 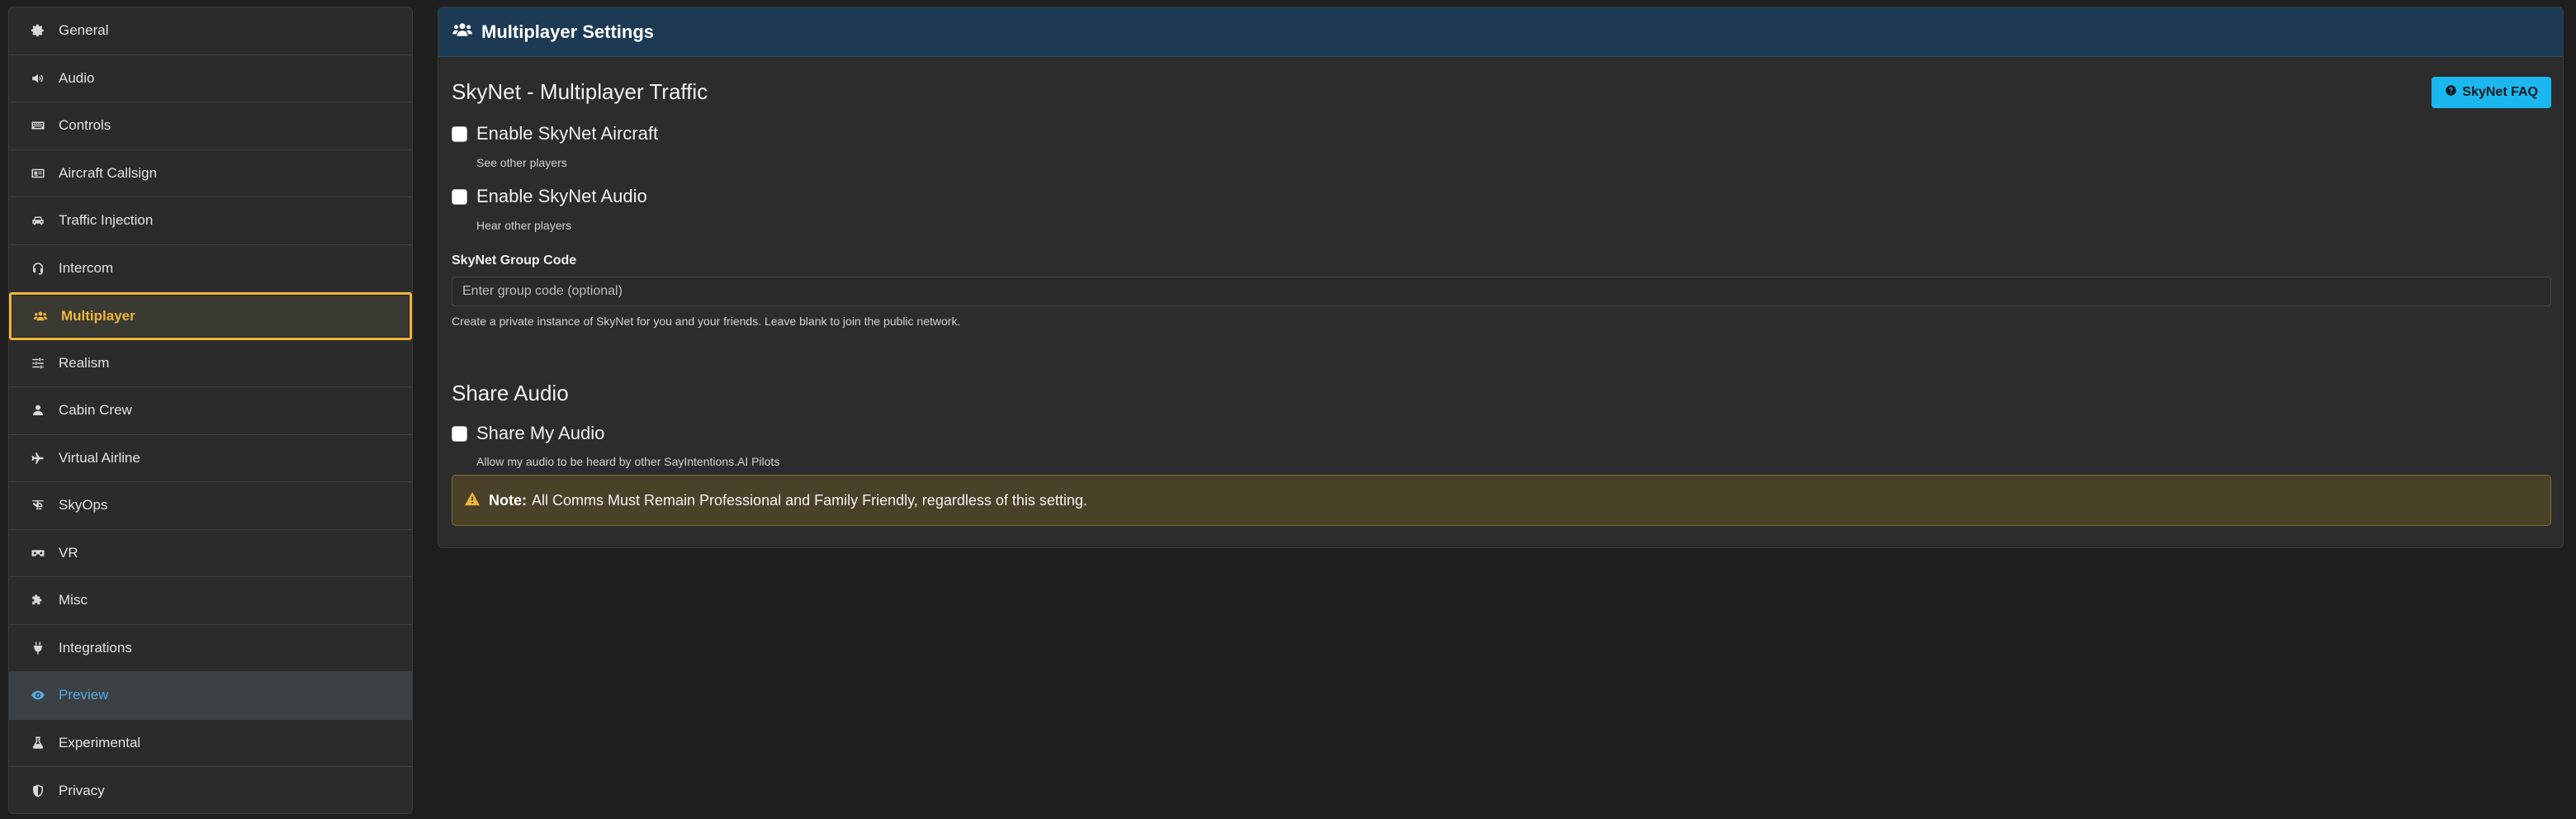 What do you see at coordinates (98, 315) in the screenshot?
I see `sidebar-item-label: Multiplayer` at bounding box center [98, 315].